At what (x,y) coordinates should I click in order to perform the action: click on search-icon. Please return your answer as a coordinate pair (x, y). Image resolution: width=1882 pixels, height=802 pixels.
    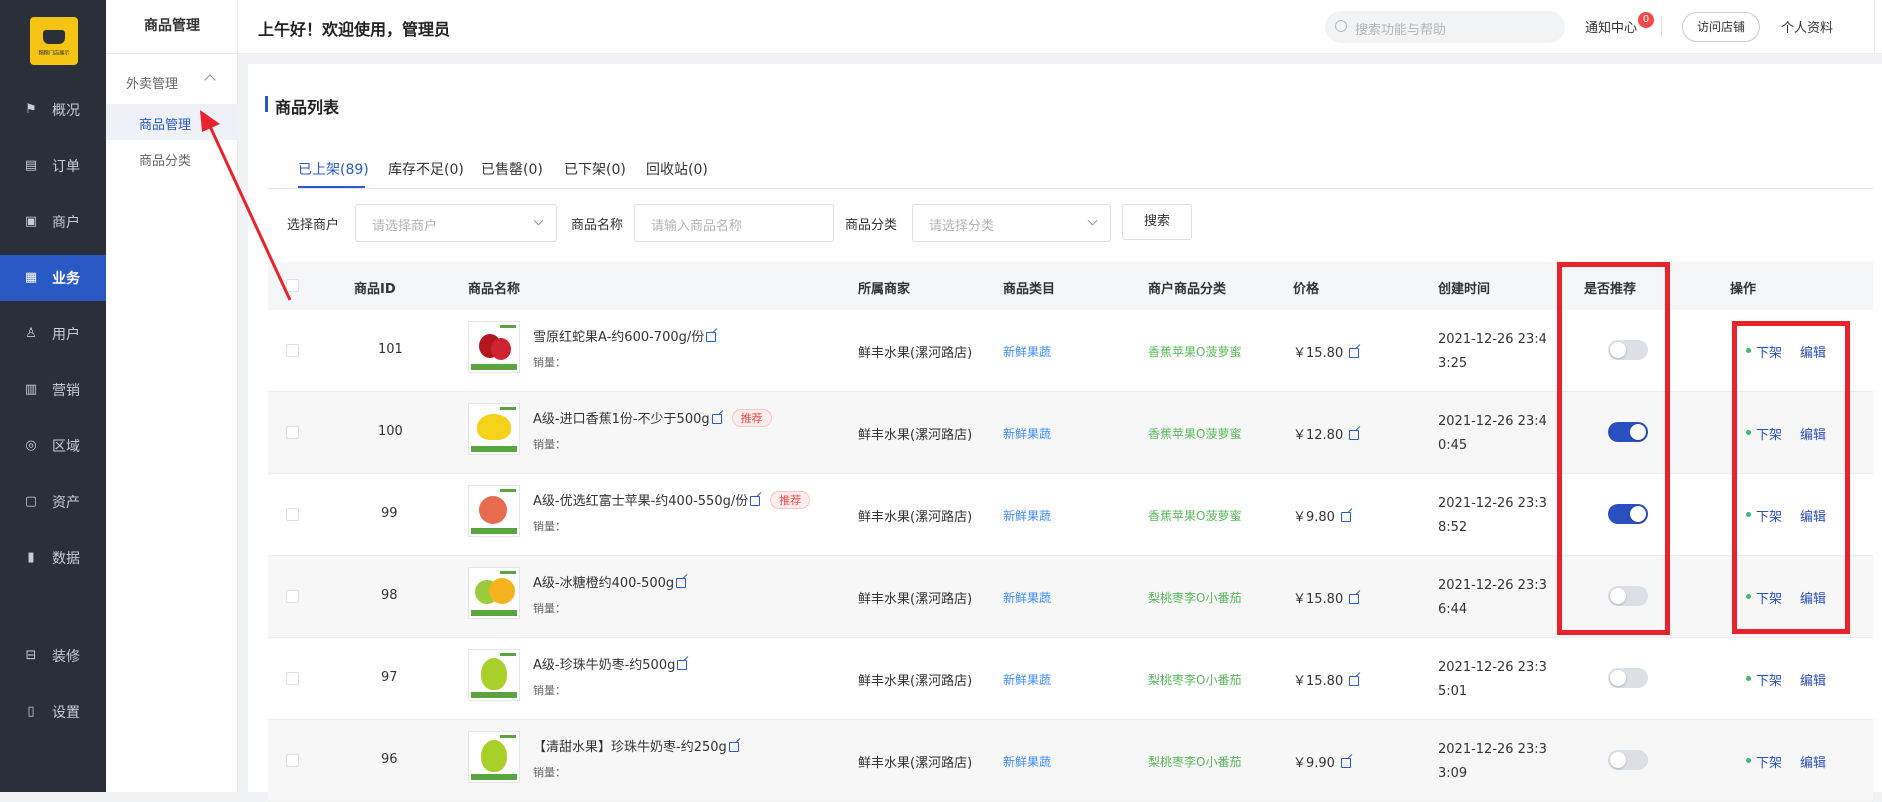
    Looking at the image, I should click on (1341, 26).